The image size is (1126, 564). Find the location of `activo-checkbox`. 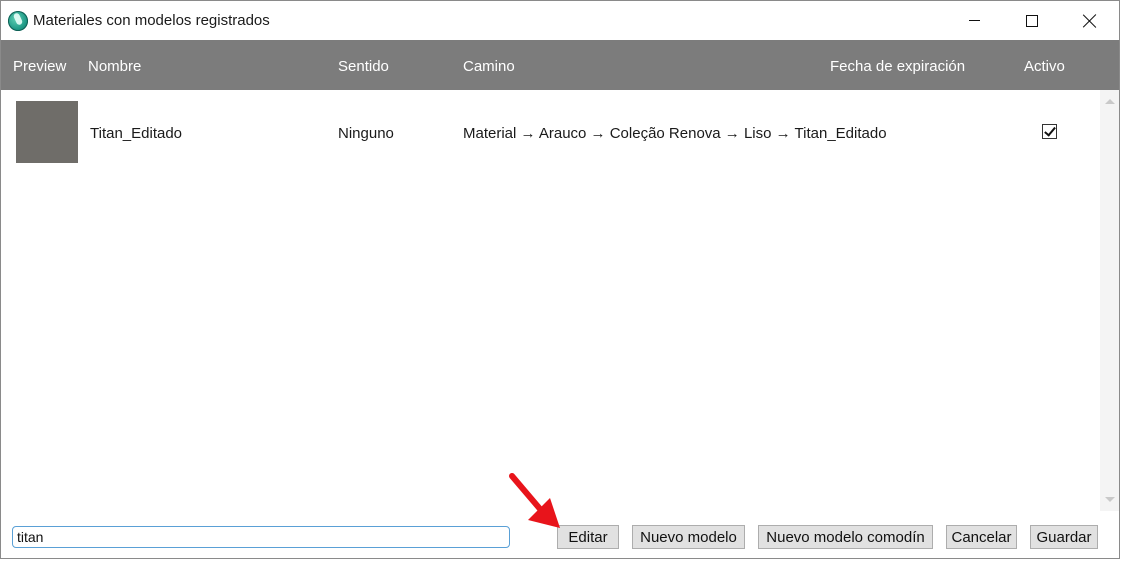

activo-checkbox is located at coordinates (1049, 131).